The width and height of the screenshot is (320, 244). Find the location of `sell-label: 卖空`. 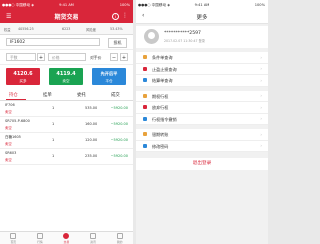

sell-label: 卖空 is located at coordinates (66, 80).